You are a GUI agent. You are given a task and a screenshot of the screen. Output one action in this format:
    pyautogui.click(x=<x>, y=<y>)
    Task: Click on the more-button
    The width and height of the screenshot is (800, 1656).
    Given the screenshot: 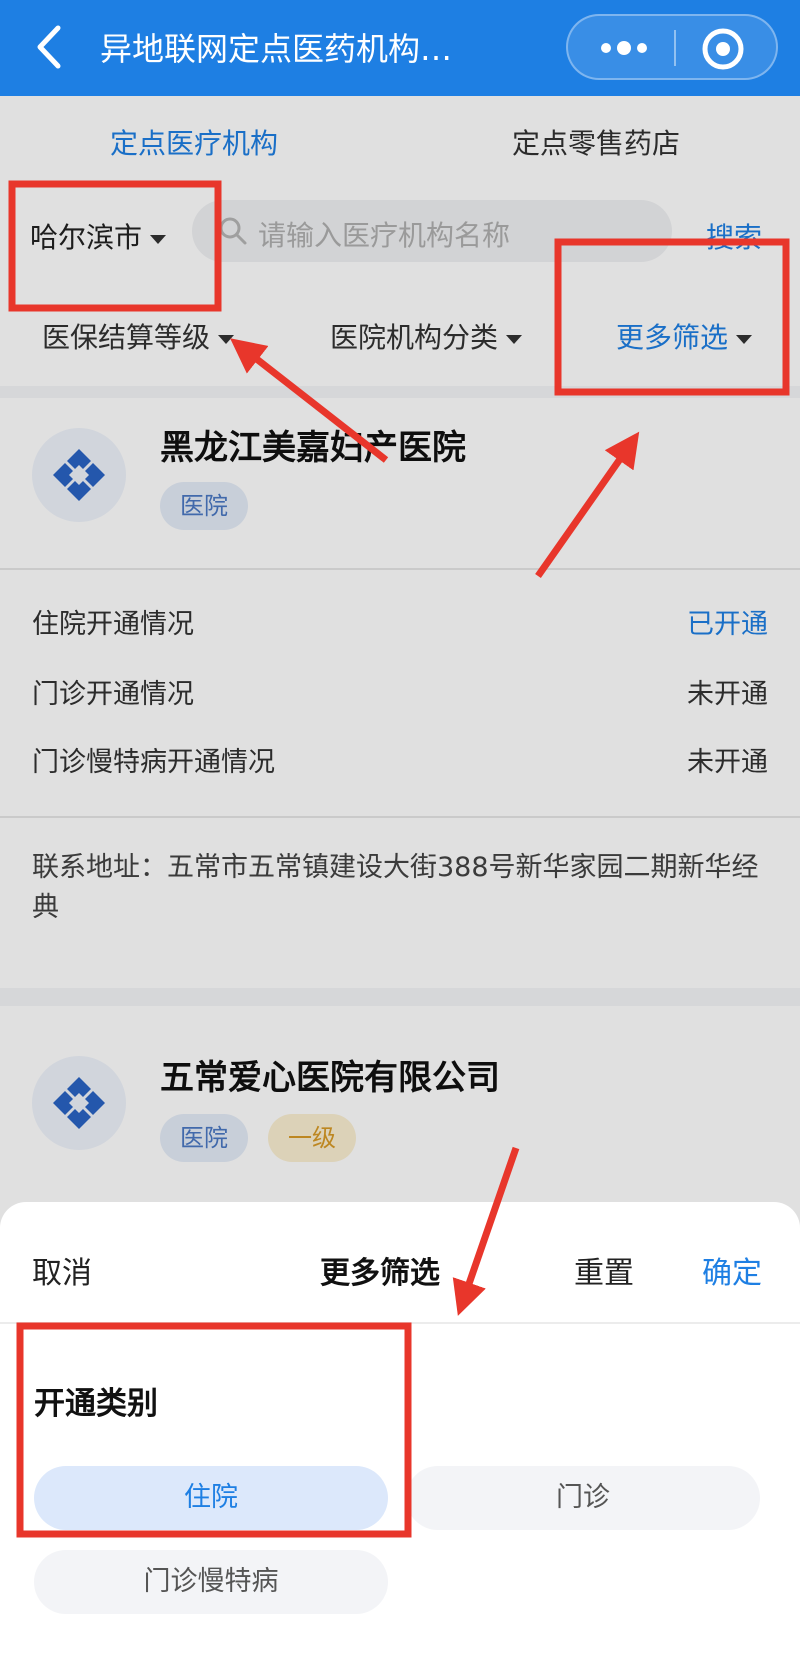 What is the action you would take?
    pyautogui.click(x=624, y=48)
    